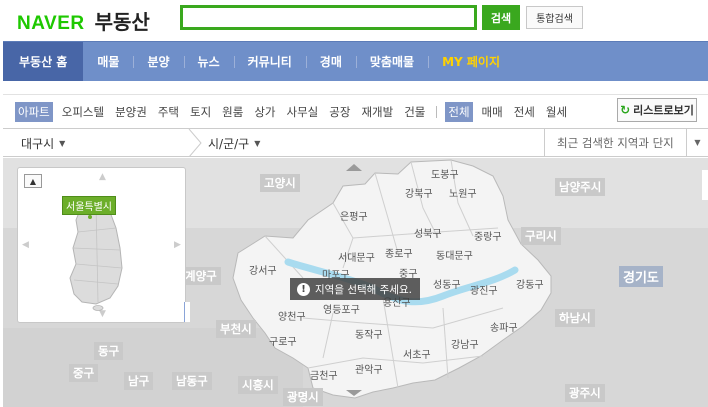  I want to click on place-label-hanam: 하남시, so click(575, 318).